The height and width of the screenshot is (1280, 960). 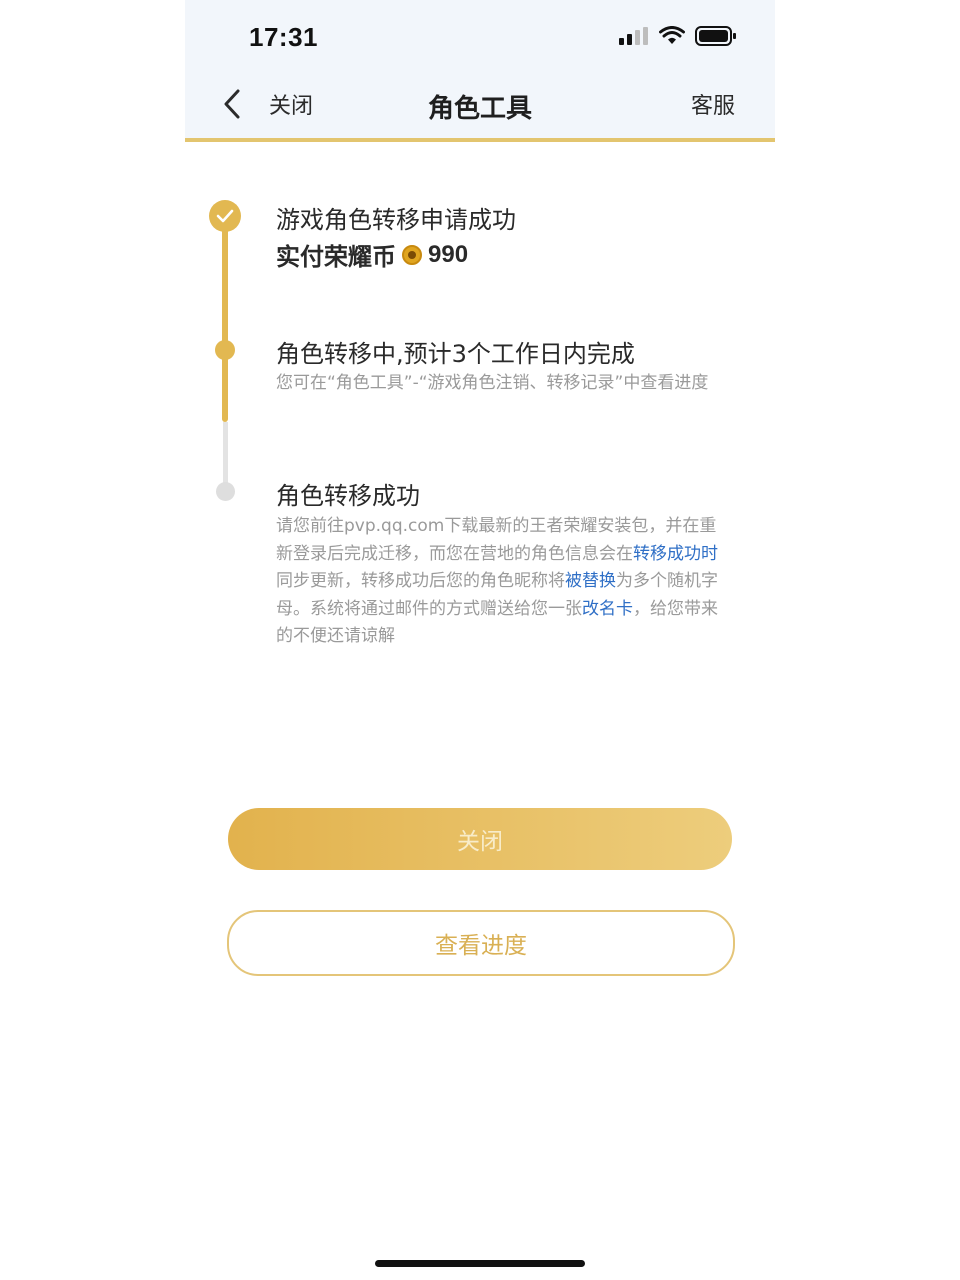 I want to click on step-dot-pending, so click(x=225, y=491).